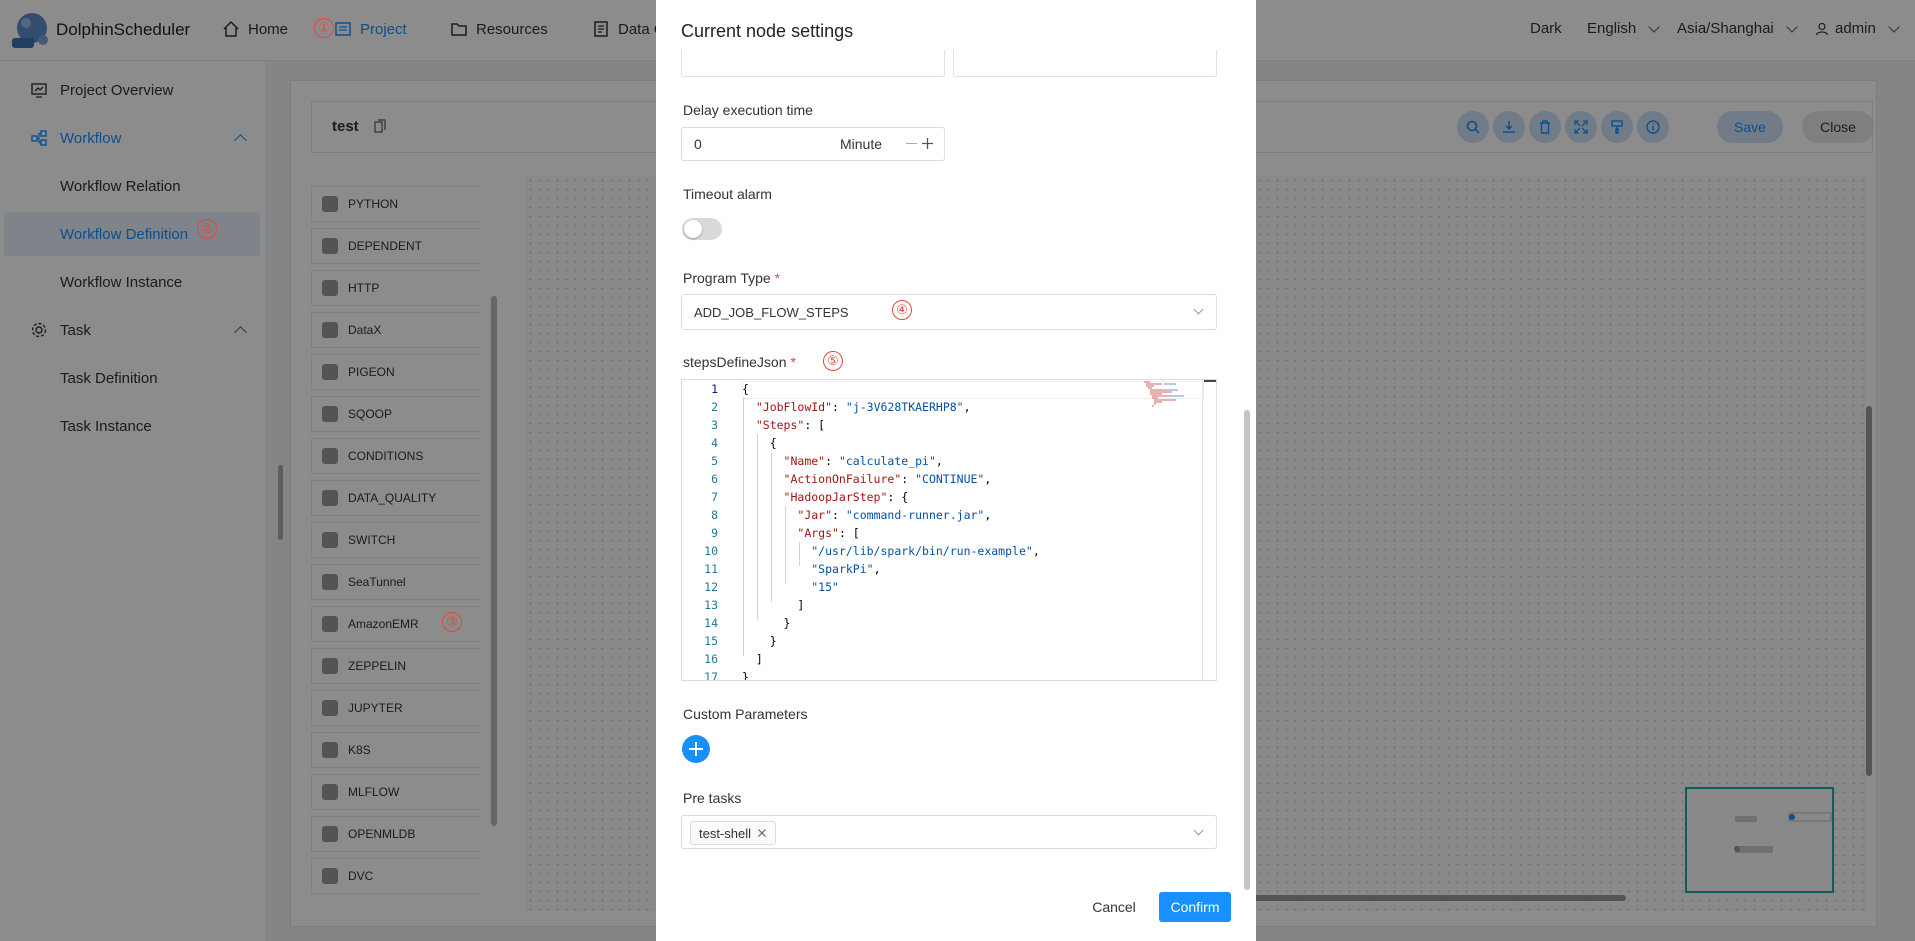 This screenshot has width=1915, height=941. Describe the element at coordinates (818, 533) in the screenshot. I see `code-token: "Args"` at that location.